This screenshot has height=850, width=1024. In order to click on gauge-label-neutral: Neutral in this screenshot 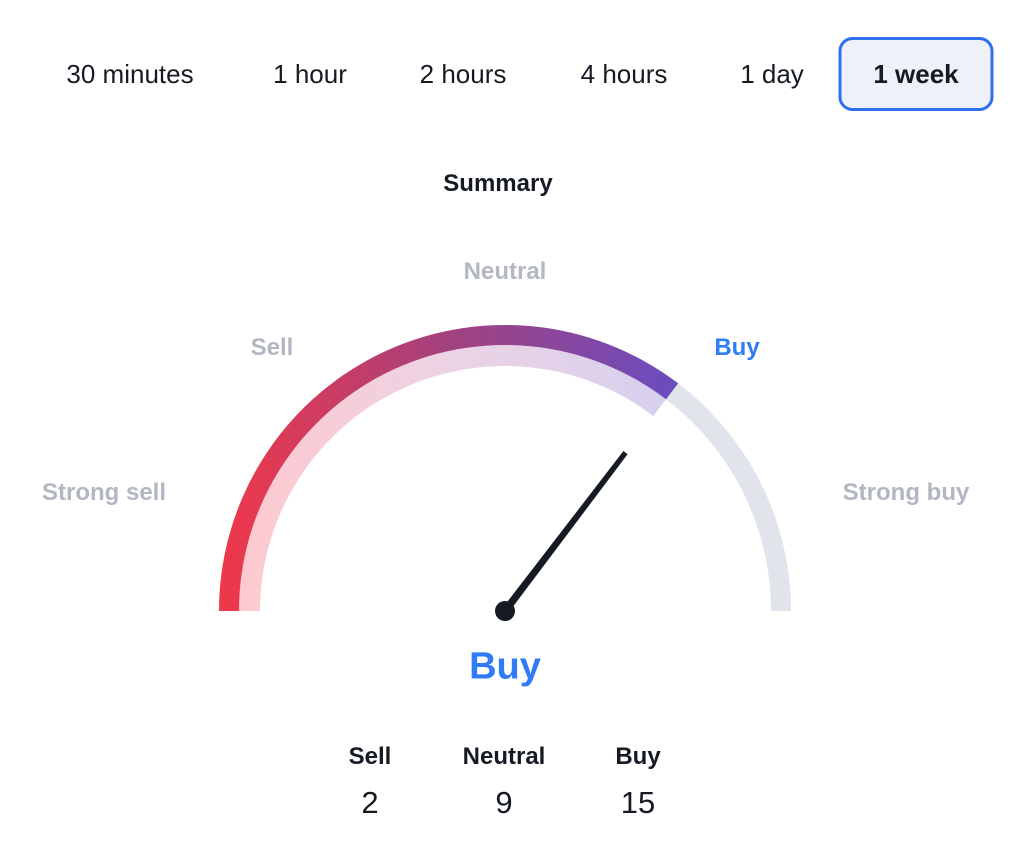, I will do `click(505, 271)`.